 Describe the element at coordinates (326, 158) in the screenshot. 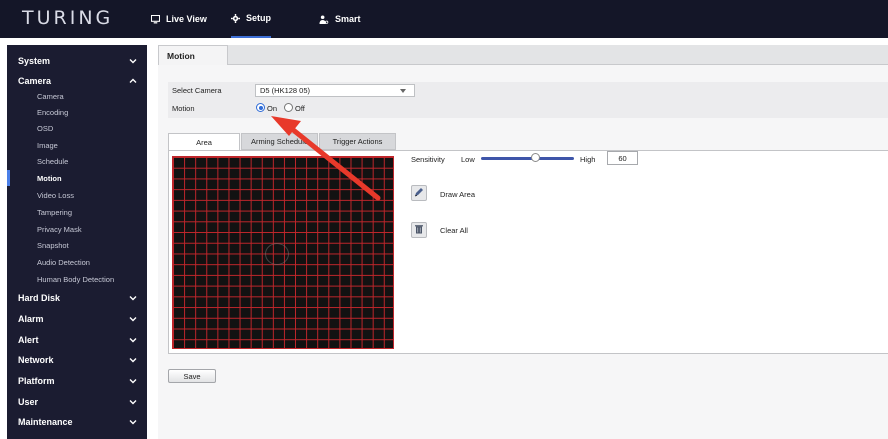

I see `annotation-arrow-icon` at that location.